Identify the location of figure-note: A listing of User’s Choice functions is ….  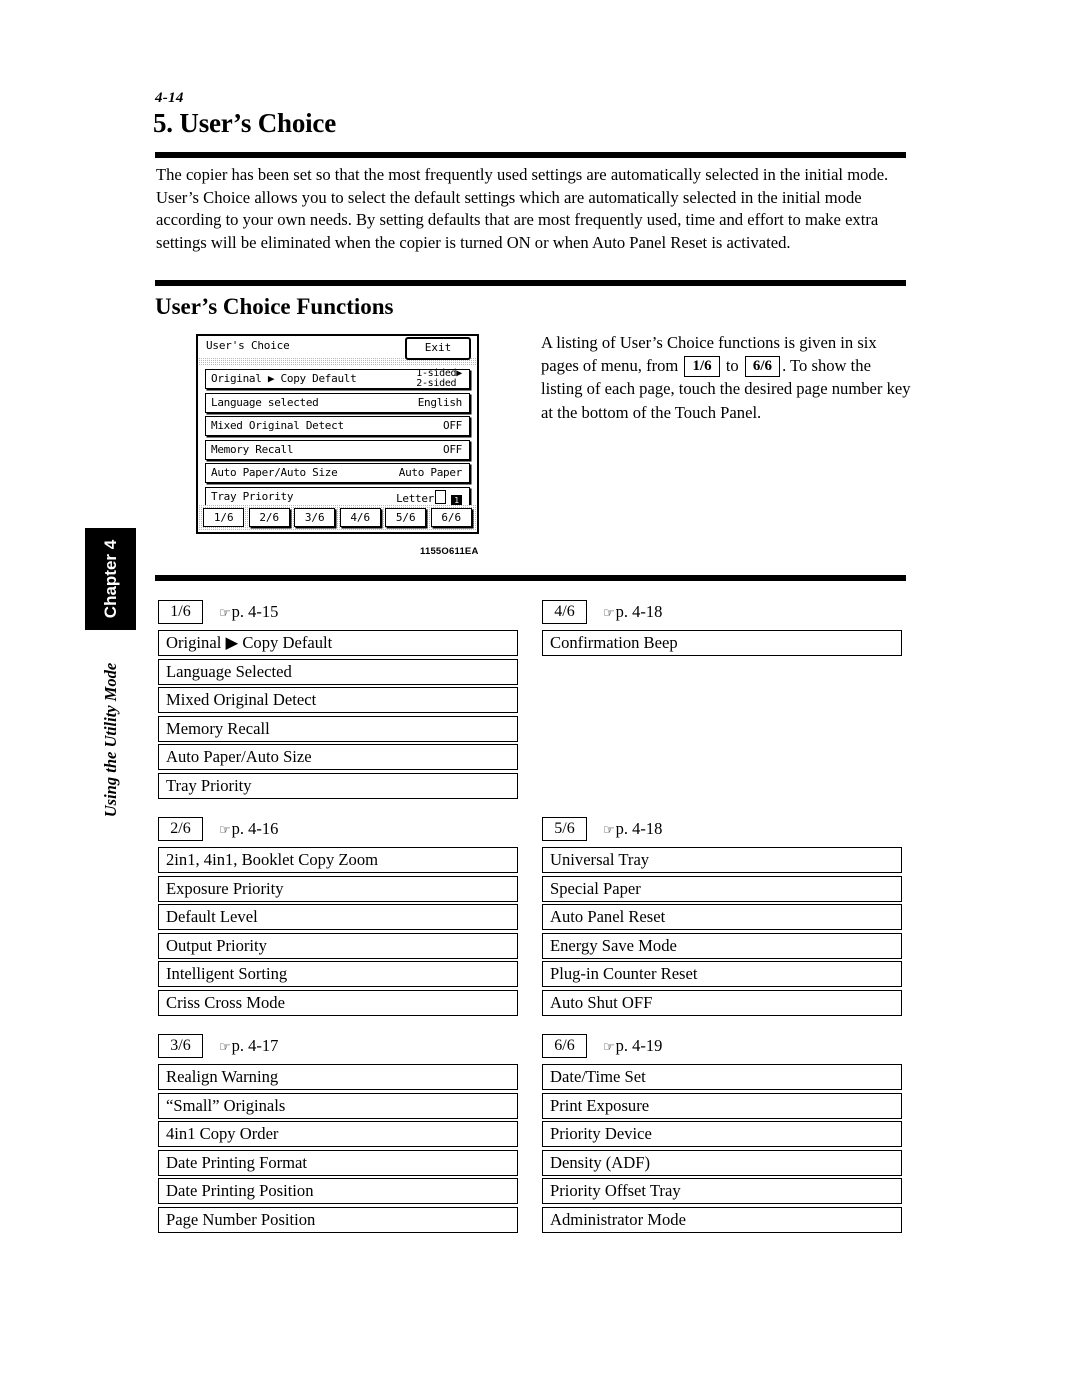
(726, 377).